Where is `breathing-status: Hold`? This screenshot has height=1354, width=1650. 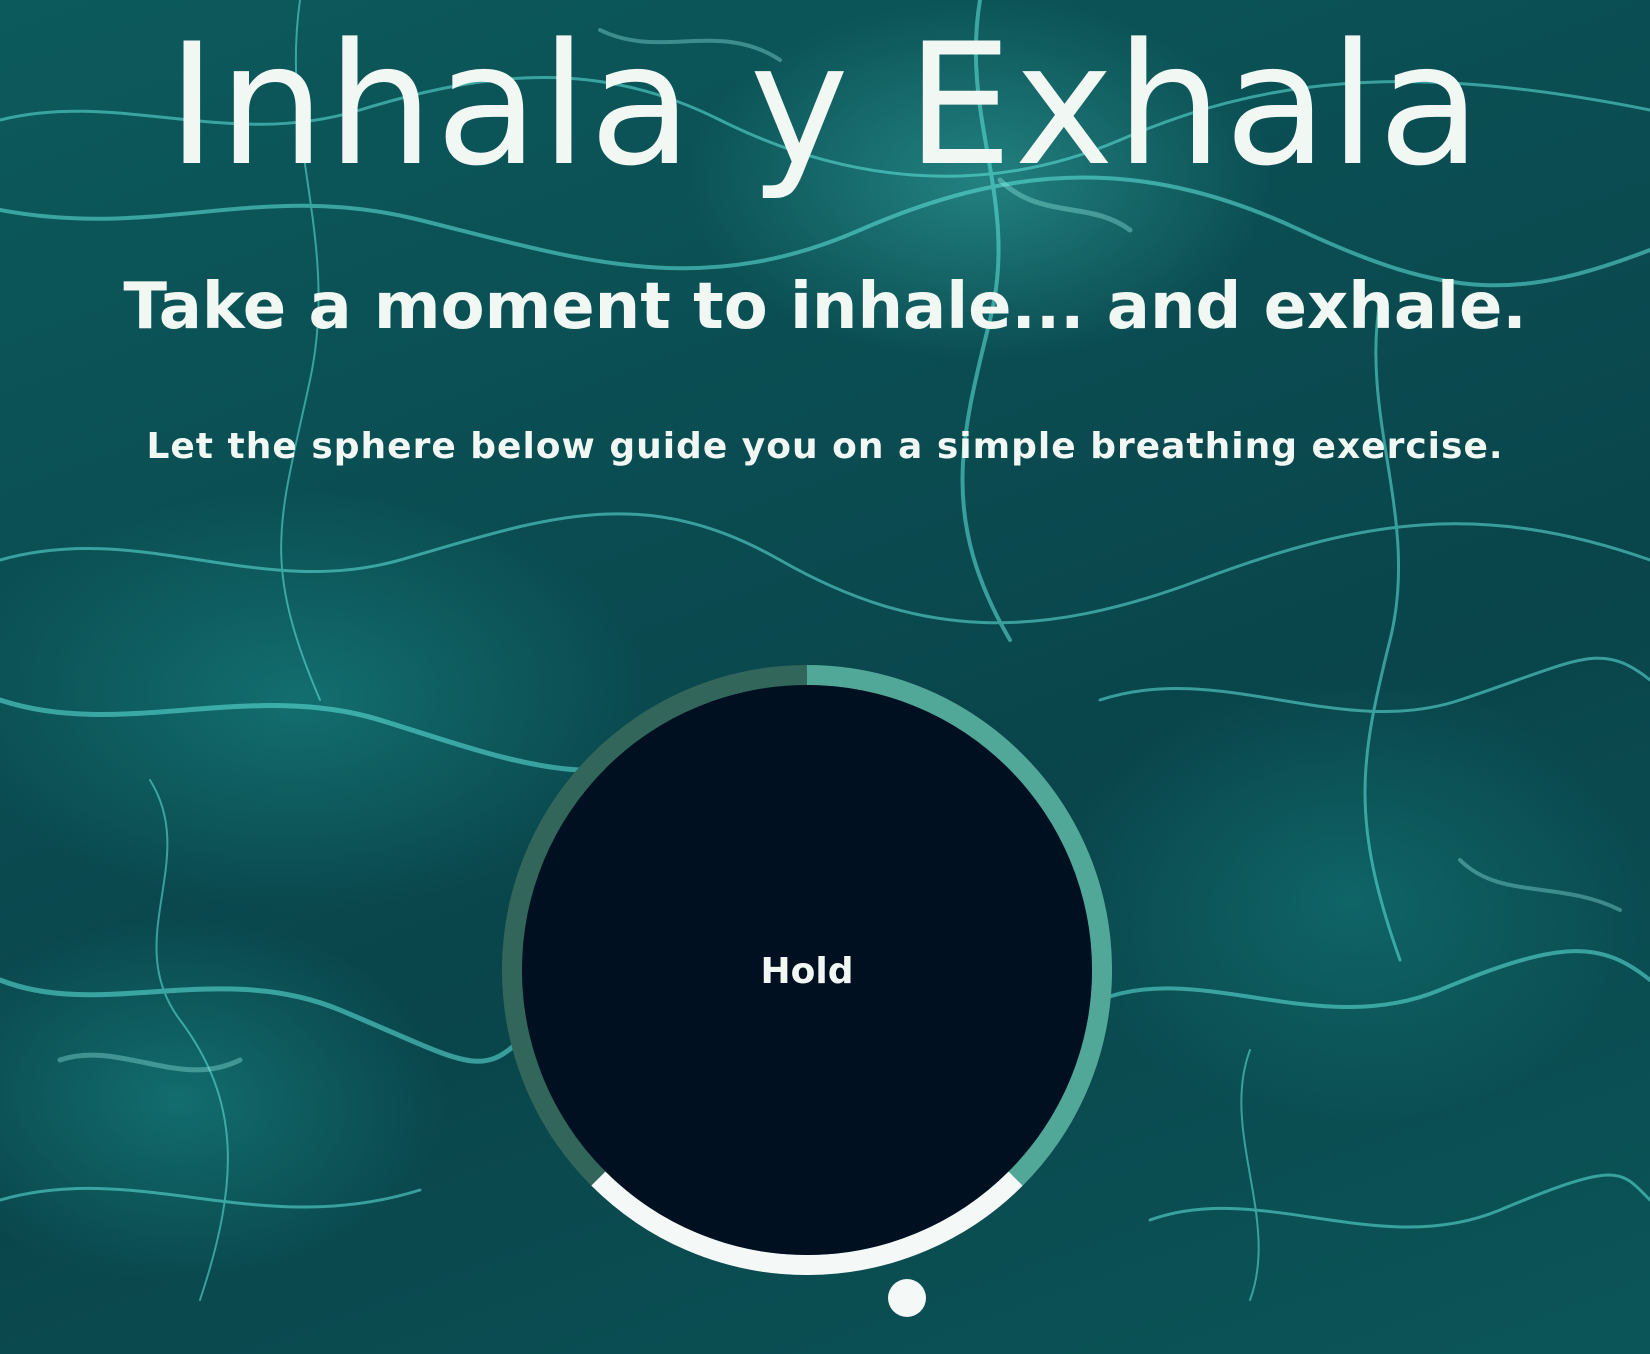
breathing-status: Hold is located at coordinates (807, 971).